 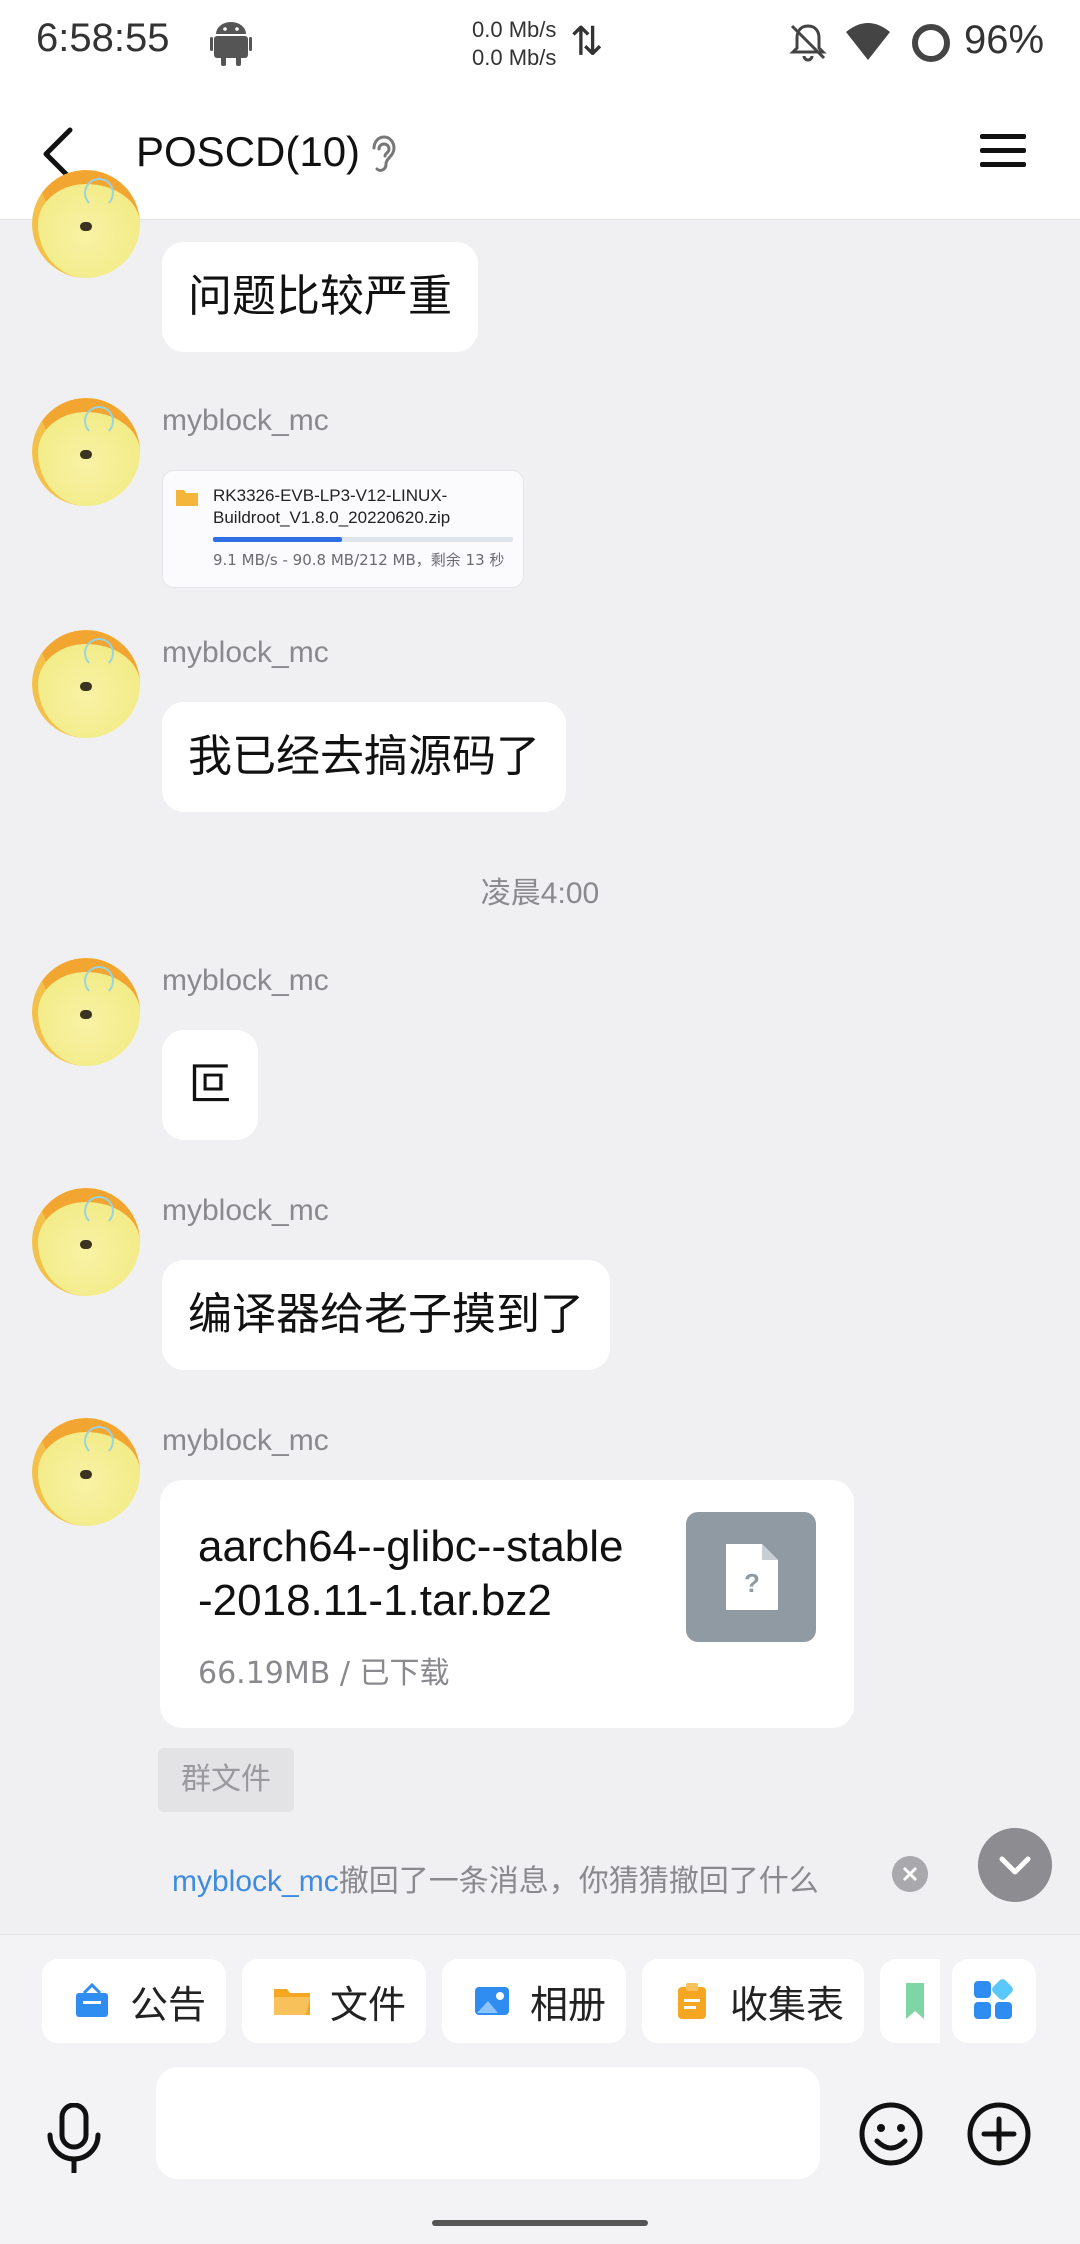 I want to click on plus-icon, so click(x=999, y=2134).